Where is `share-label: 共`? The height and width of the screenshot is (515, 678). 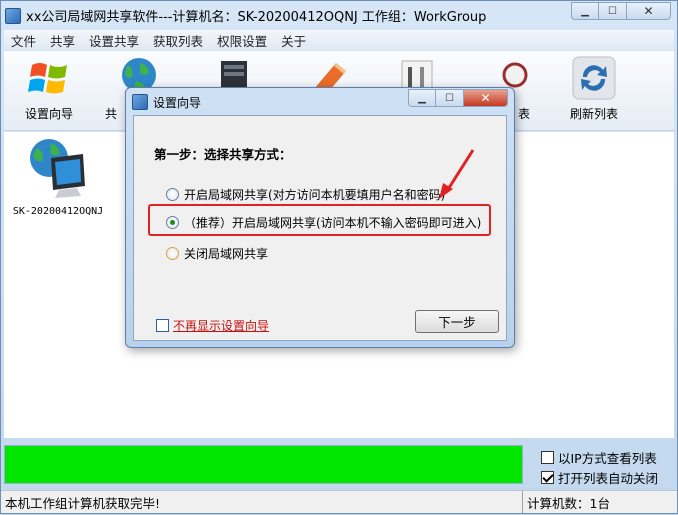 share-label: 共 is located at coordinates (110, 114).